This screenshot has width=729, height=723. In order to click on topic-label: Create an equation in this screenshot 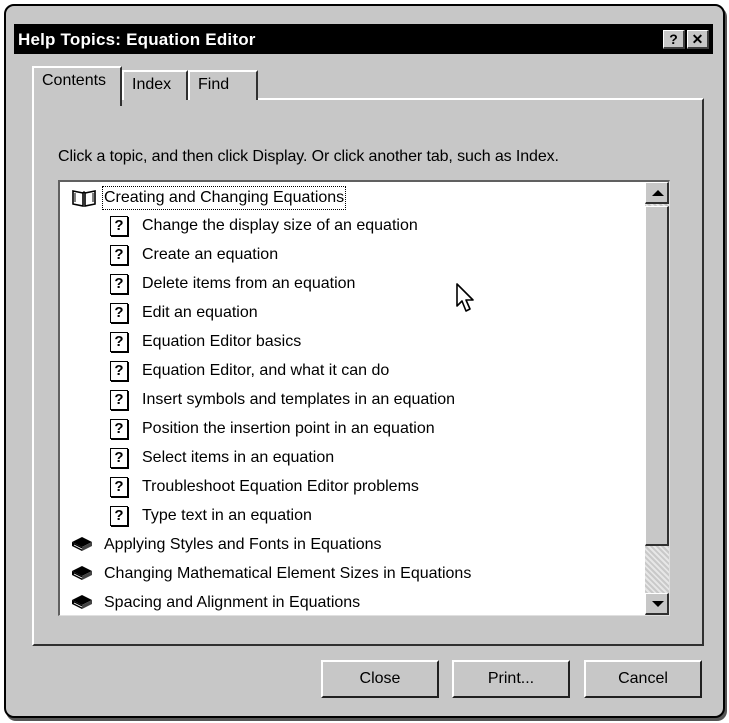, I will do `click(210, 254)`.